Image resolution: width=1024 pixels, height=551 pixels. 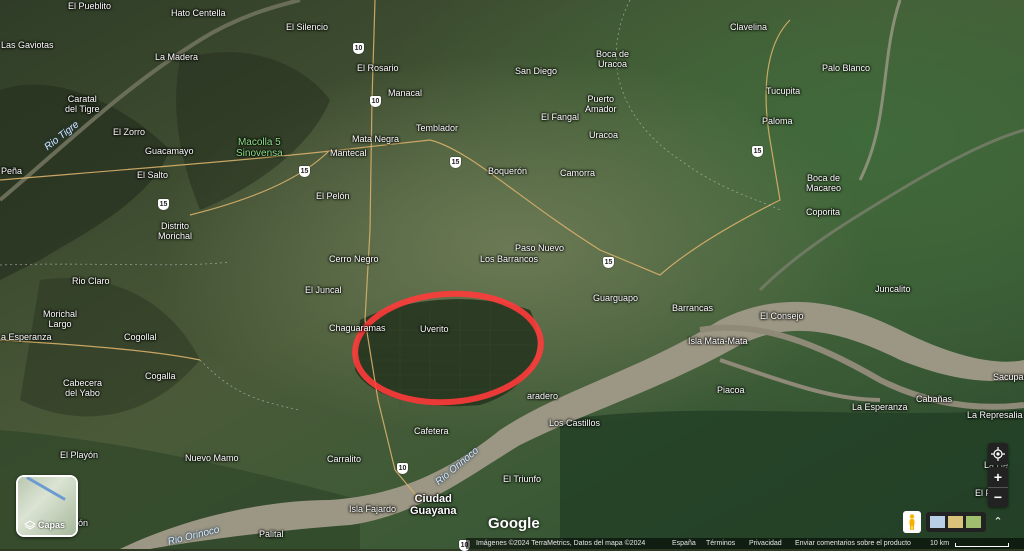 What do you see at coordinates (344, 459) in the screenshot?
I see `place-label: Carralito` at bounding box center [344, 459].